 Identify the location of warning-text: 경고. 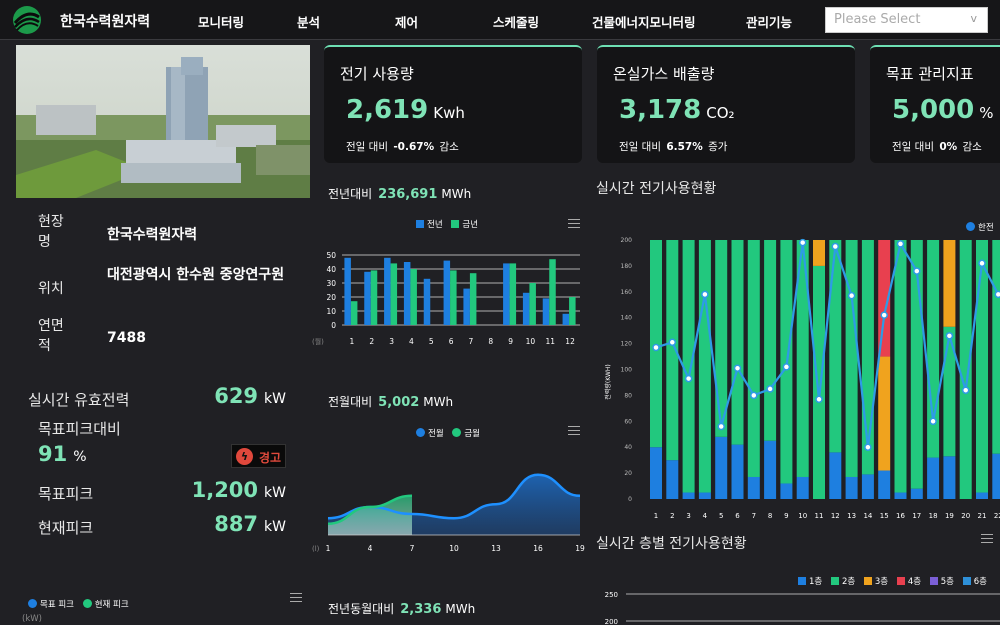
(270, 458).